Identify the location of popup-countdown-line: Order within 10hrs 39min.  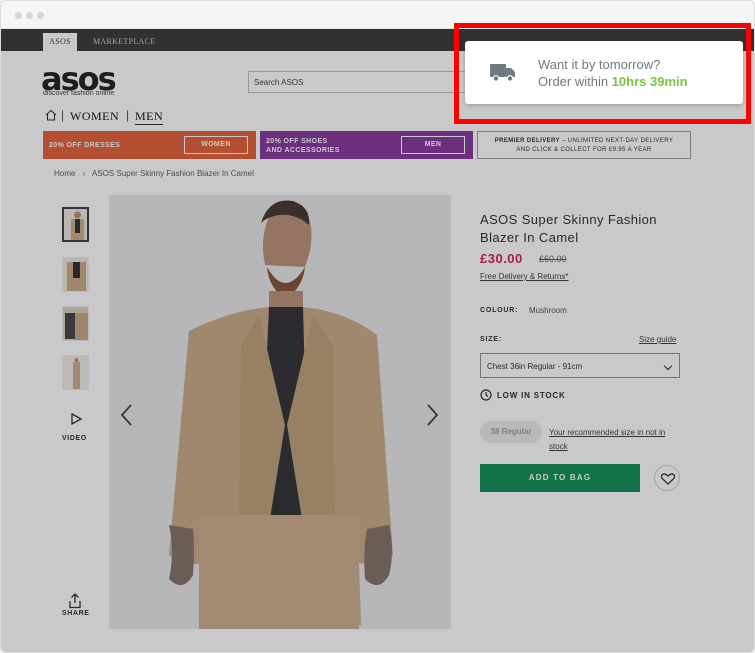
(613, 81).